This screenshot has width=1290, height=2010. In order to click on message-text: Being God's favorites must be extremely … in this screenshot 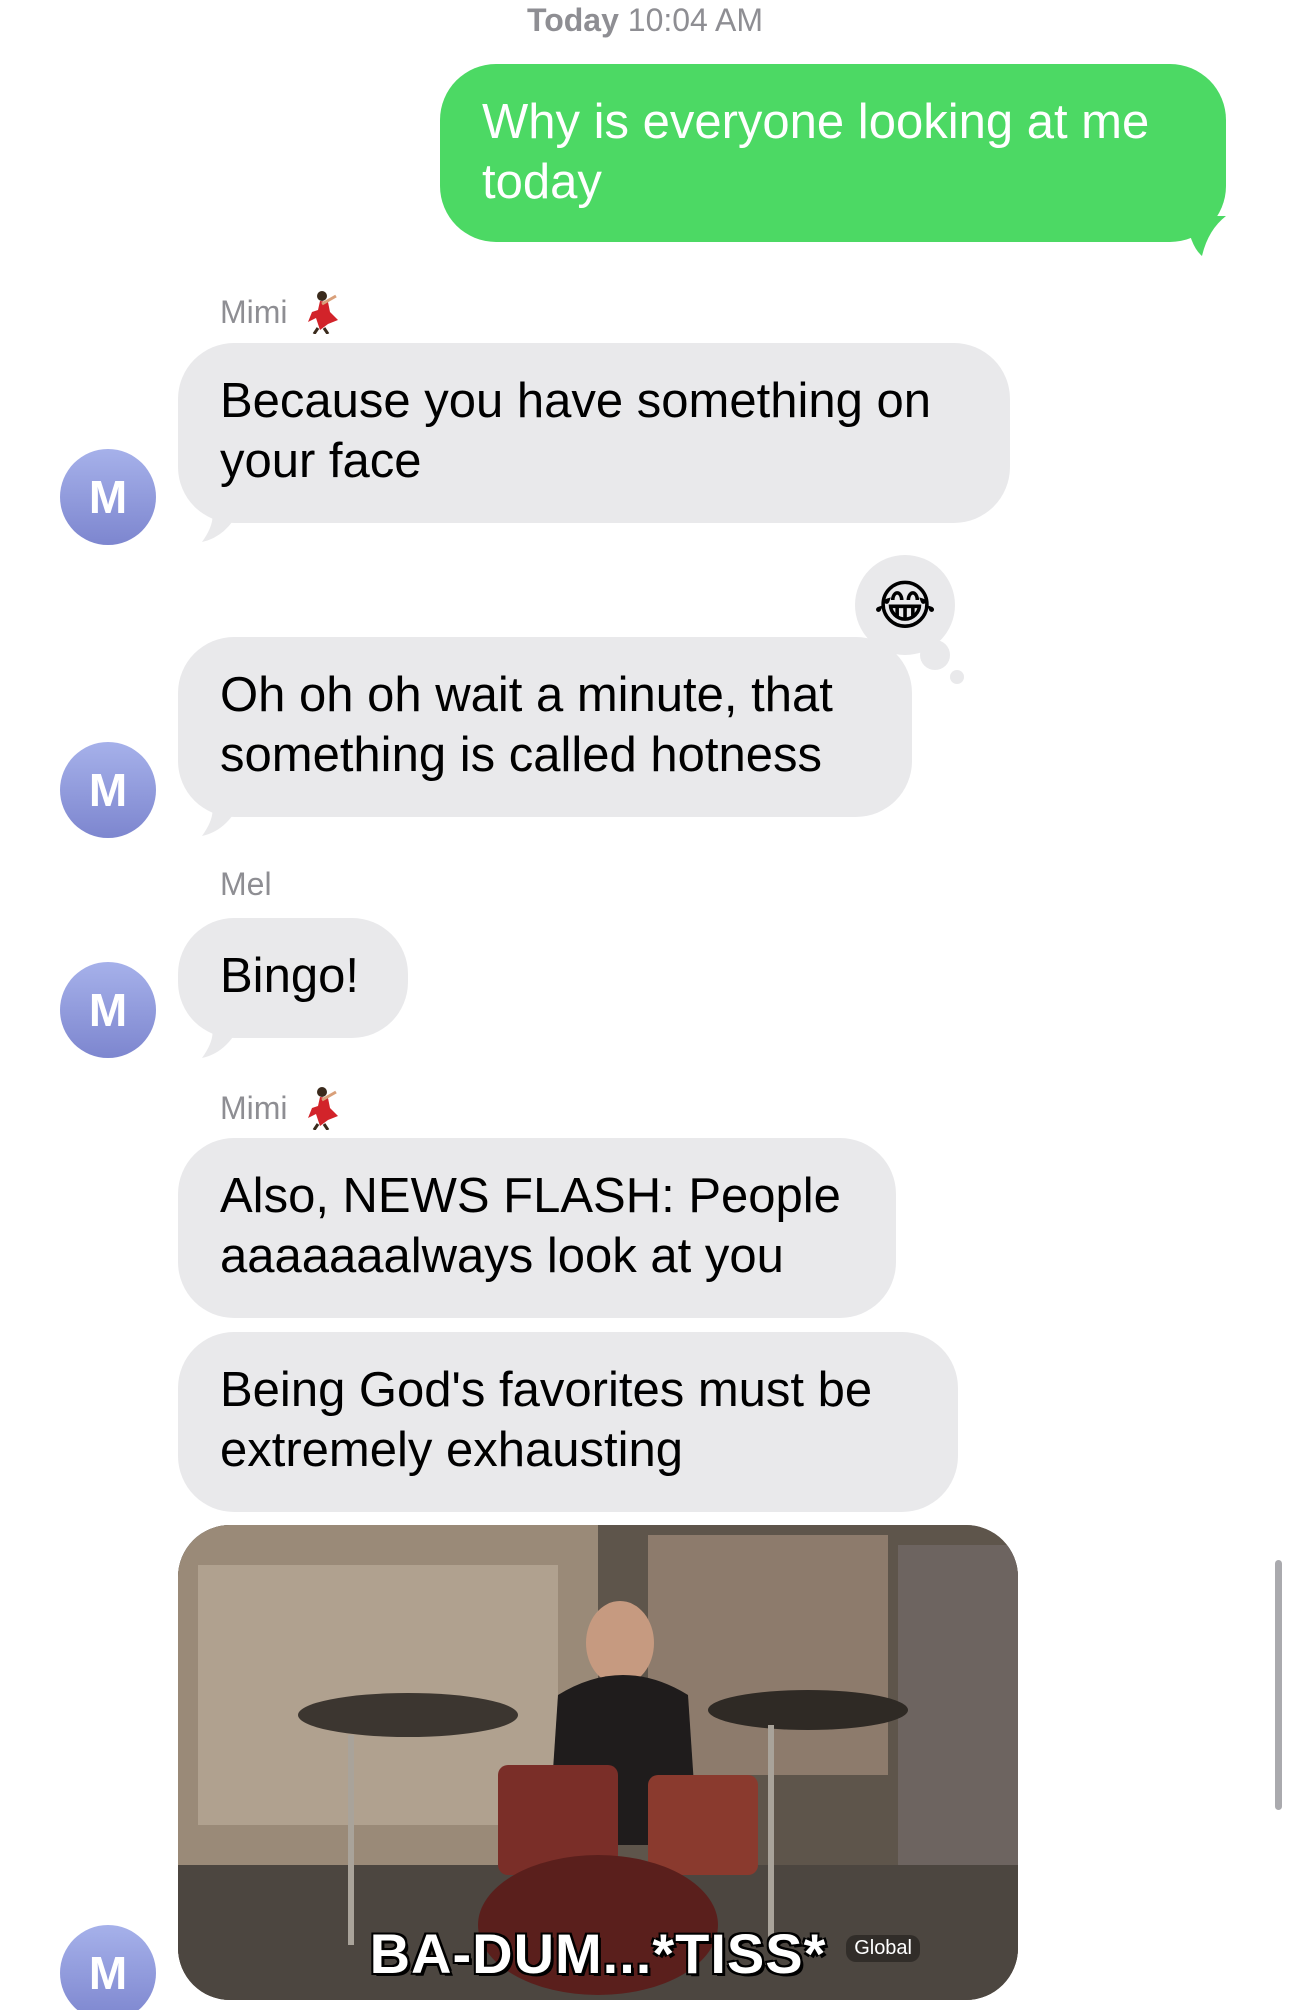, I will do `click(546, 1420)`.